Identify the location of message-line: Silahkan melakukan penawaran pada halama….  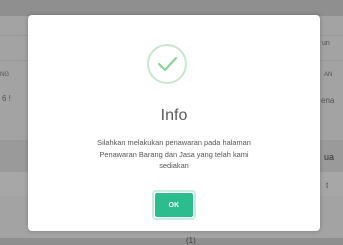
(174, 142).